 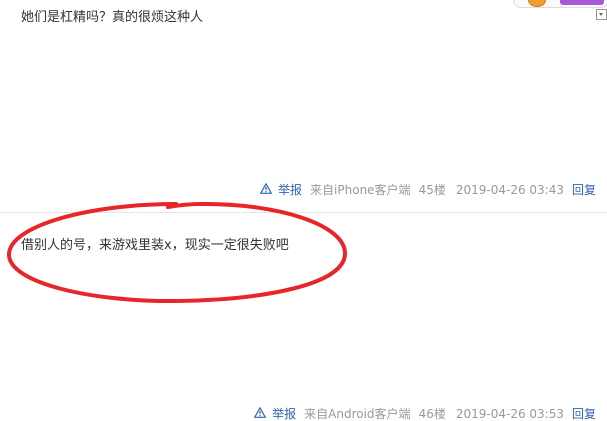 I want to click on post-content: 她们是杠精吗？真的很烦这种人, so click(x=112, y=17).